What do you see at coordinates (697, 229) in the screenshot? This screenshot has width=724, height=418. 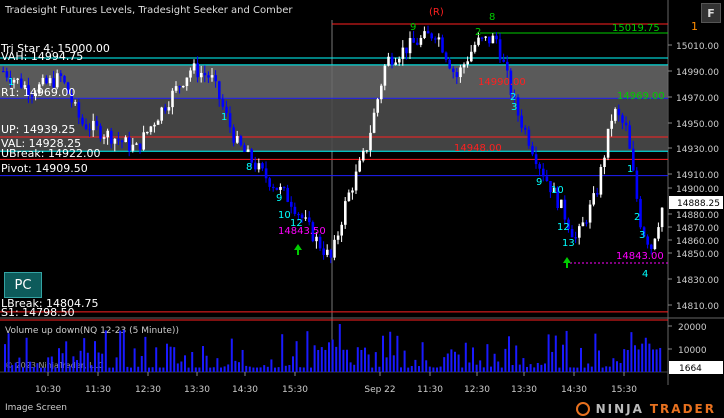 I see `price-tick-label: 14870.00` at bounding box center [697, 229].